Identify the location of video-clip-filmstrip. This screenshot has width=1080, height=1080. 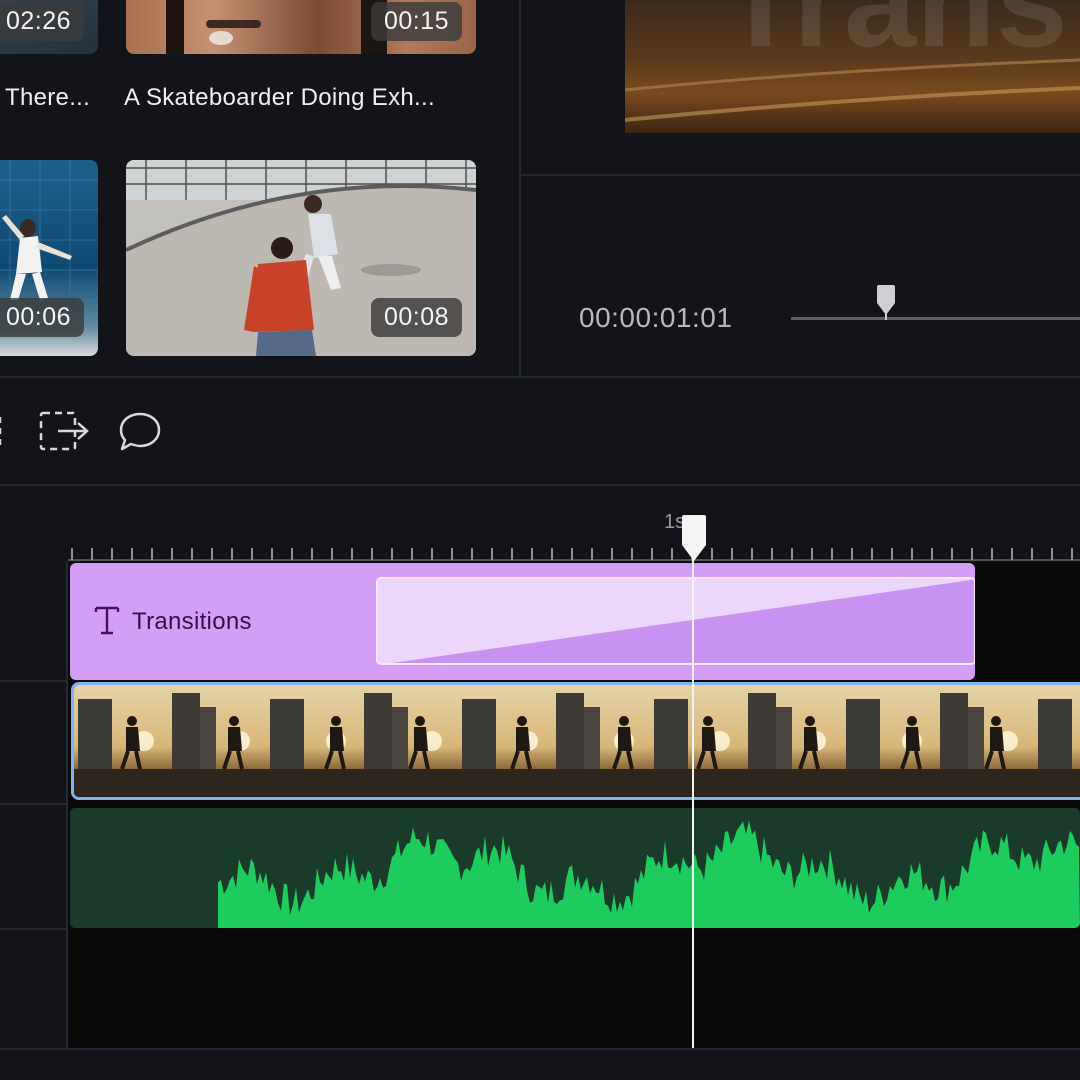
(575, 741).